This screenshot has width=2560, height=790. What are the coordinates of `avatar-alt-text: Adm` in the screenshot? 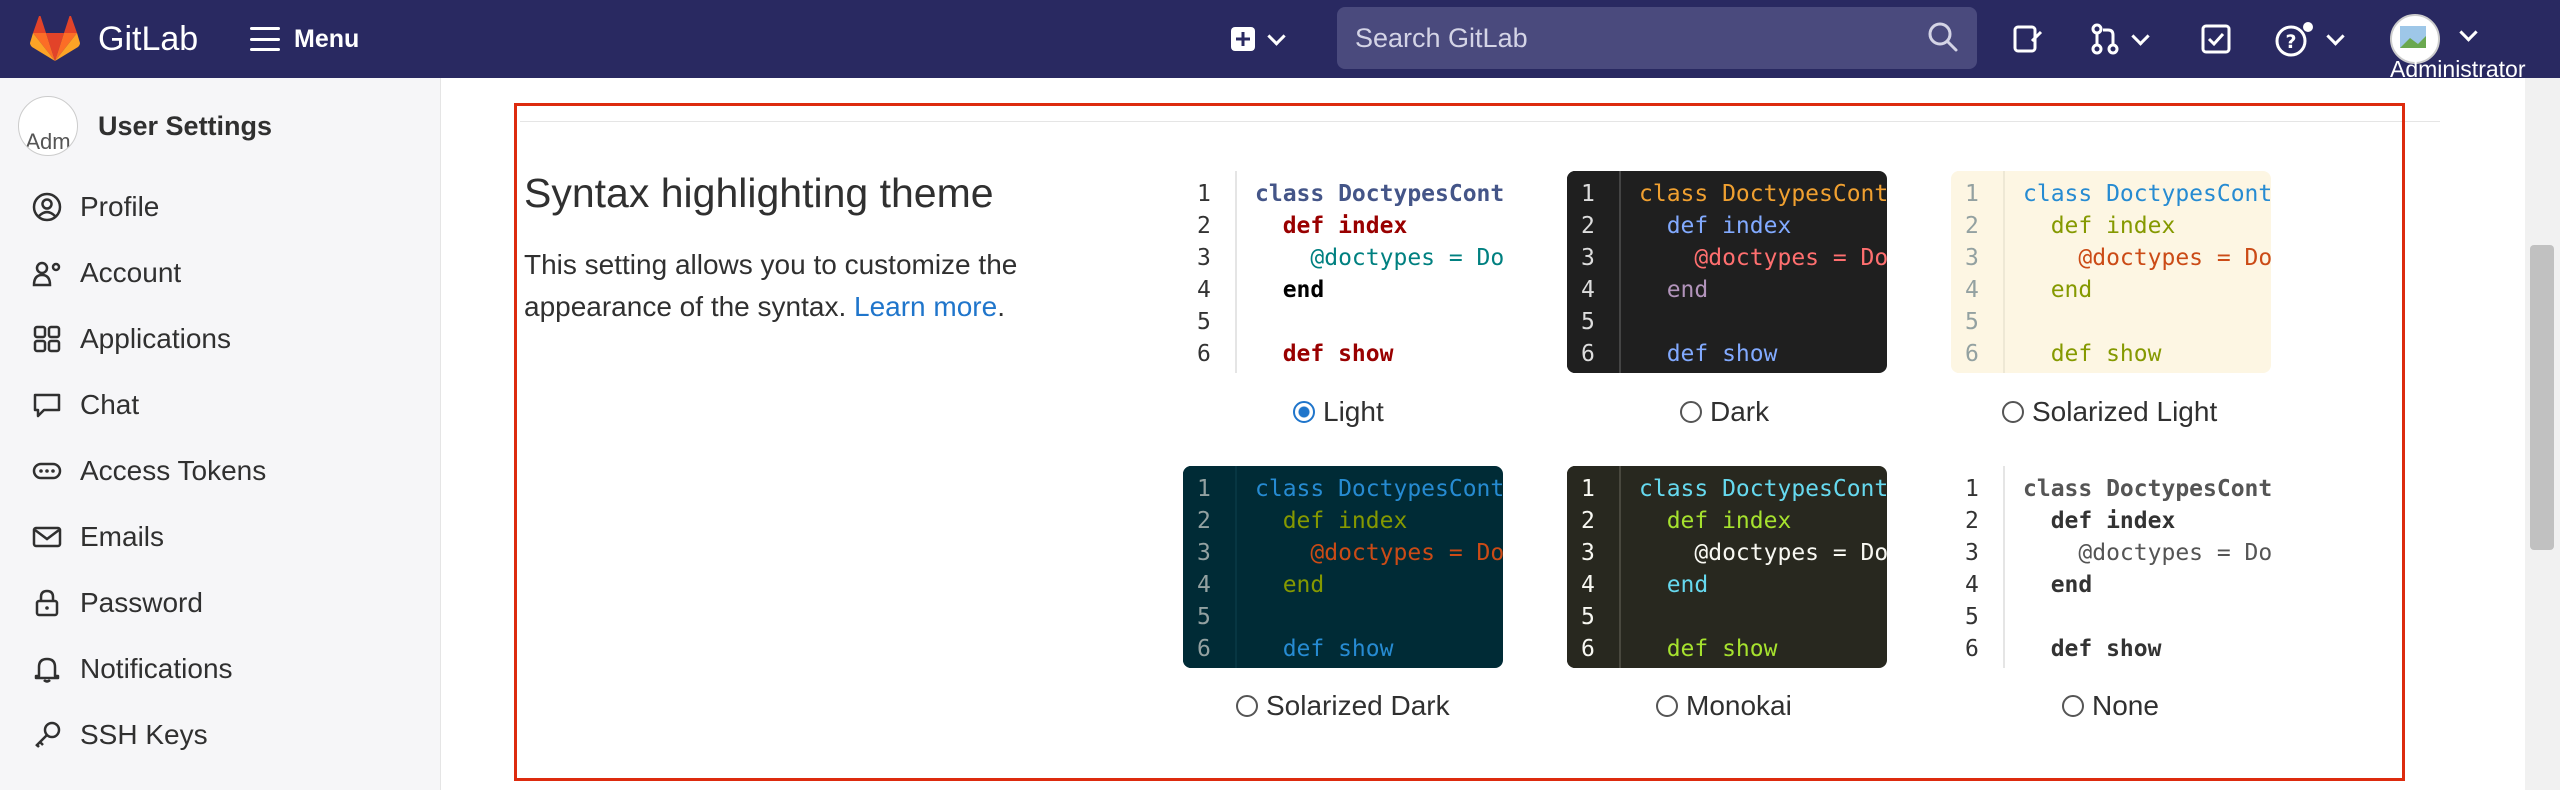 It's located at (48, 141).